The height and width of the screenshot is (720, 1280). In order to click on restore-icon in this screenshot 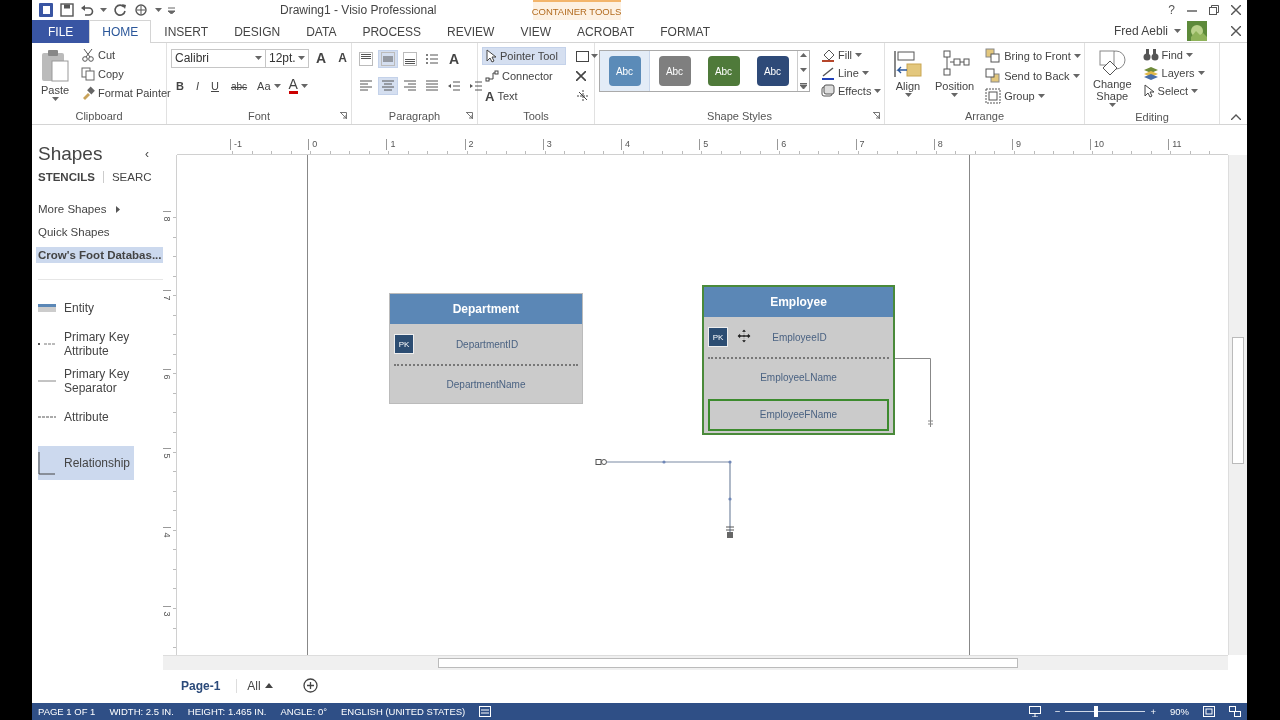, I will do `click(1214, 10)`.